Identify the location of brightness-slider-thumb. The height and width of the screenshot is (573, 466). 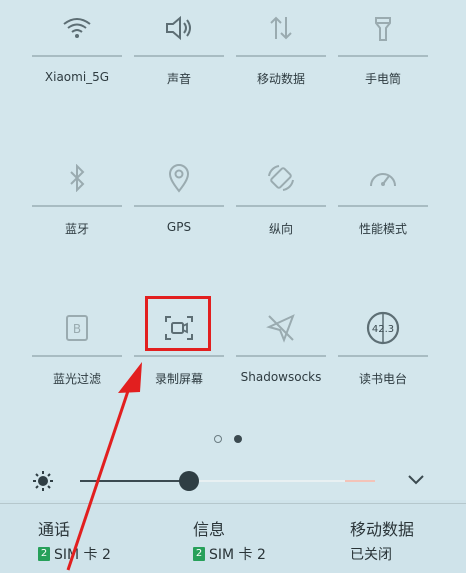
(189, 481).